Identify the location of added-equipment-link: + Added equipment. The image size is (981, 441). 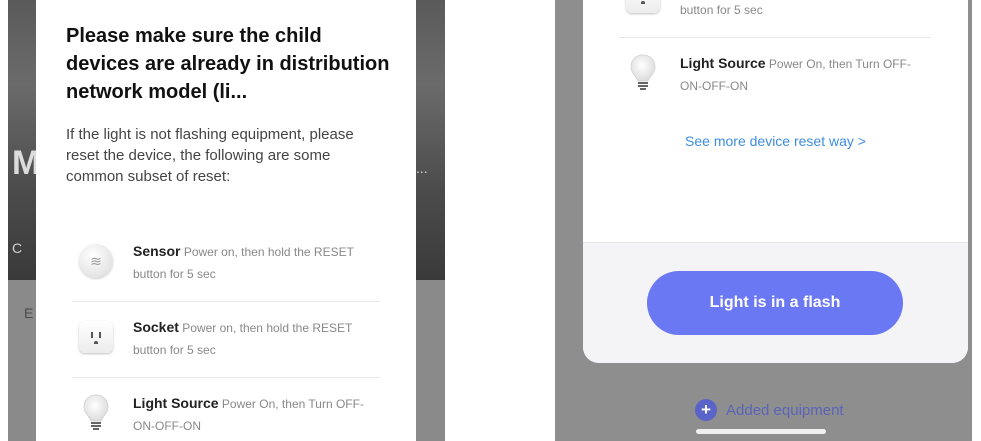
(769, 410).